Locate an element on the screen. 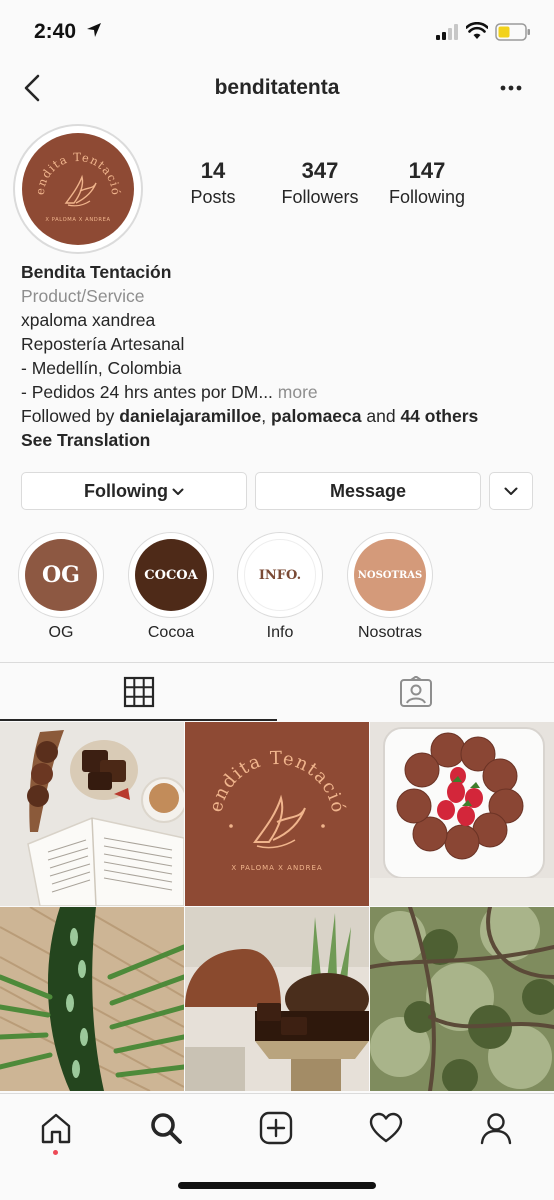 The height and width of the screenshot is (1200, 554). wifi-icon is located at coordinates (477, 30).